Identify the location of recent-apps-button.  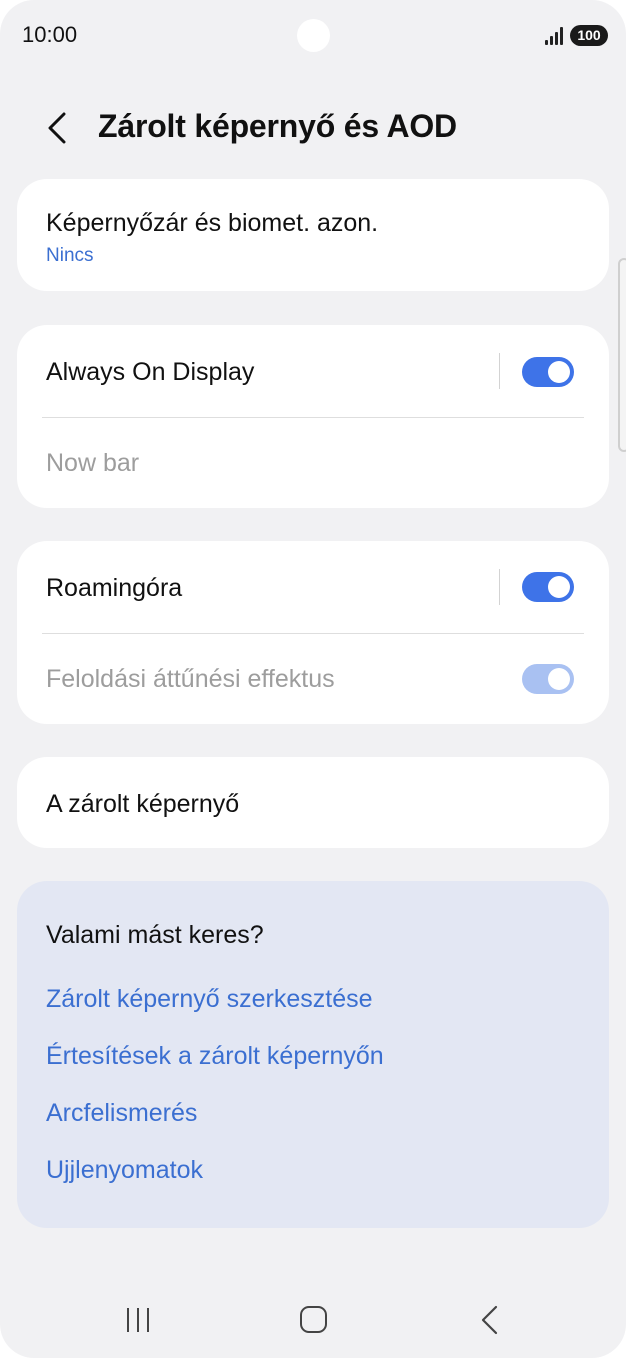
(139, 1320).